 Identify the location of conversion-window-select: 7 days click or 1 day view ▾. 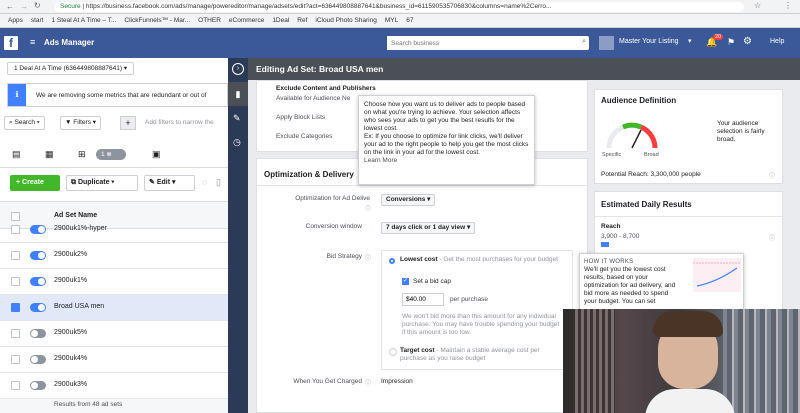
(428, 228).